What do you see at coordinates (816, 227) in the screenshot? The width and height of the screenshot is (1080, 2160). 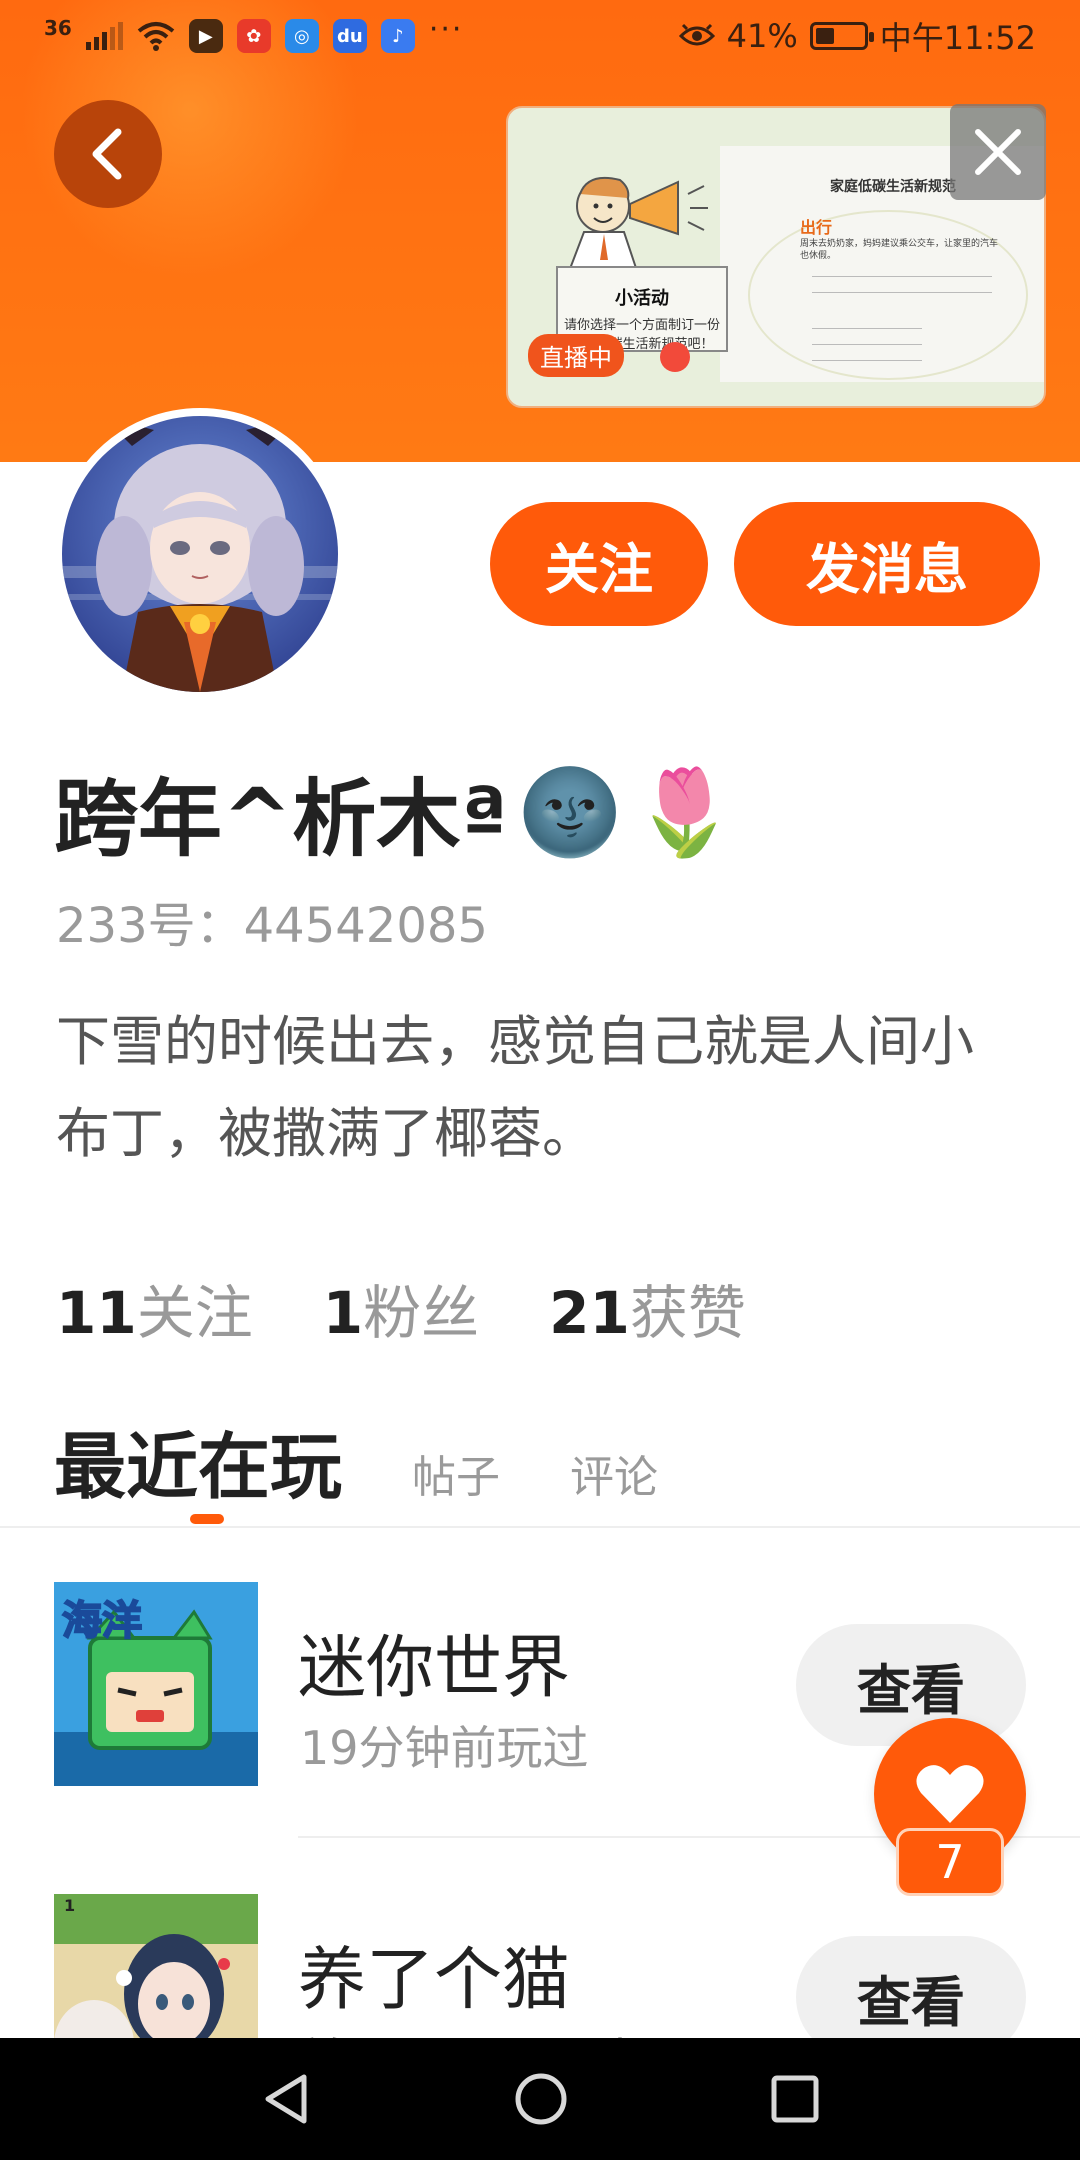 I see `slide-section: 出行` at bounding box center [816, 227].